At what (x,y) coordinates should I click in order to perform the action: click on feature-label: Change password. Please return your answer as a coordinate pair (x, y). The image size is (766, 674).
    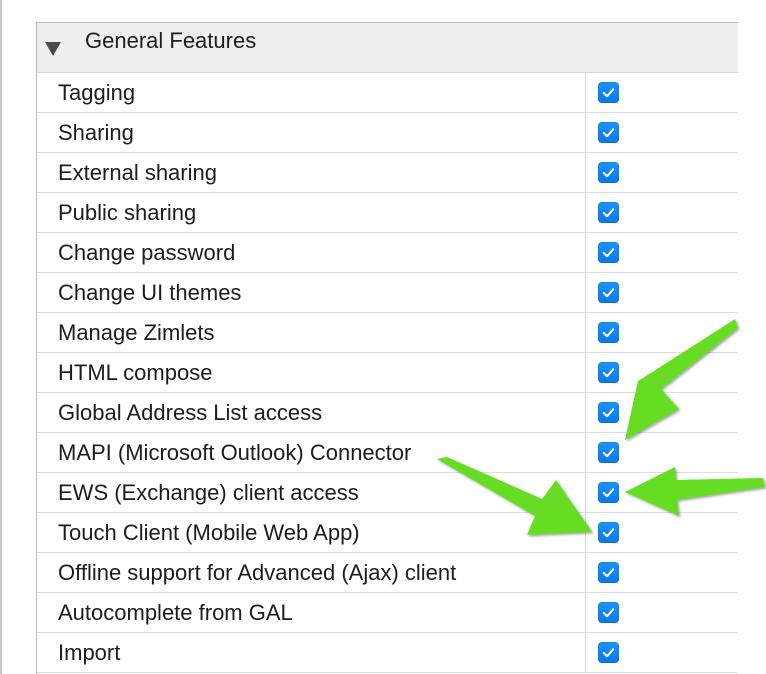
    Looking at the image, I should click on (311, 252).